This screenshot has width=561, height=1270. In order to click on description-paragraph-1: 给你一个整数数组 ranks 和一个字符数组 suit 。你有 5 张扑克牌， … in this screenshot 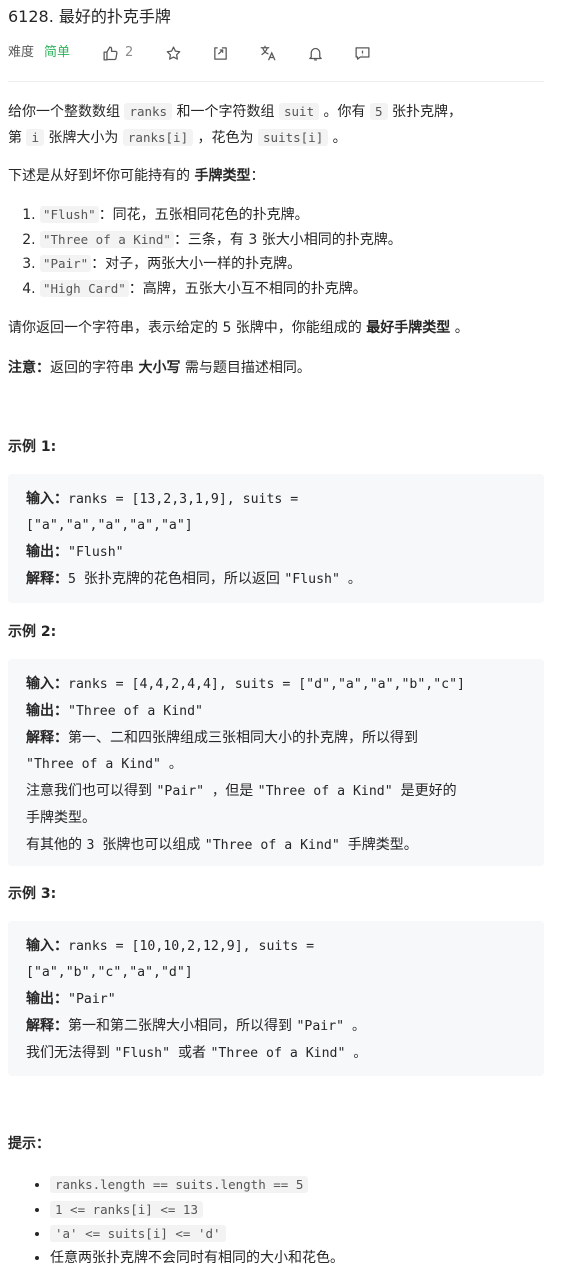, I will do `click(235, 124)`.